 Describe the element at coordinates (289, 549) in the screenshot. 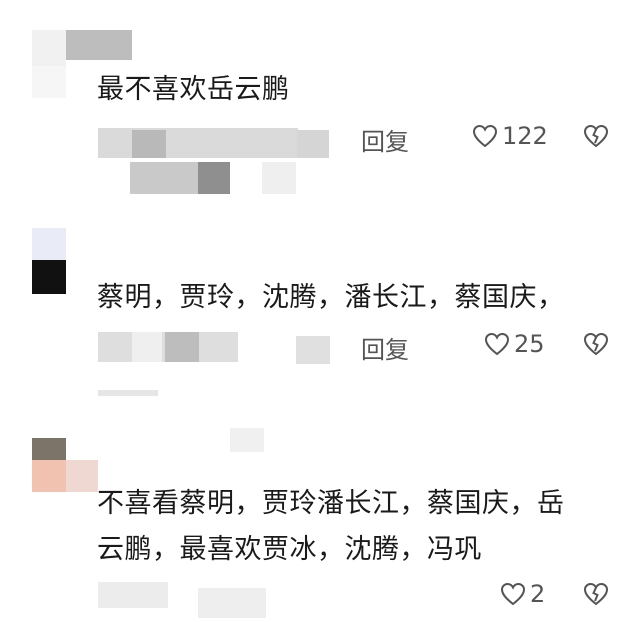

I see `comment-text-line2: 云鹏，最喜欢贾冰，沈腾，冯巩` at that location.